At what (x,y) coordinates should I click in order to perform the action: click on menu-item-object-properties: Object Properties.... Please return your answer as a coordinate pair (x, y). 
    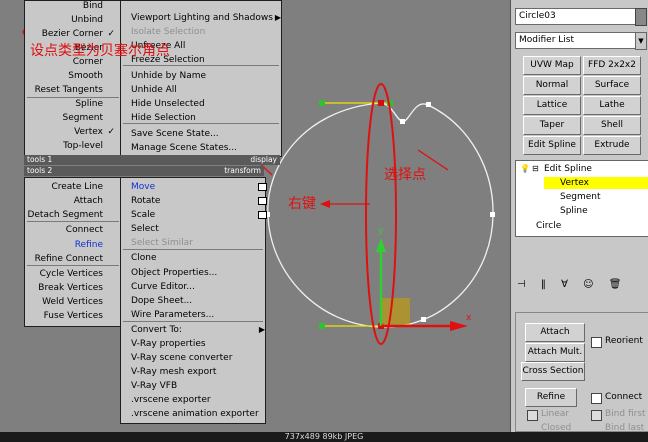
    Looking at the image, I should click on (193, 273).